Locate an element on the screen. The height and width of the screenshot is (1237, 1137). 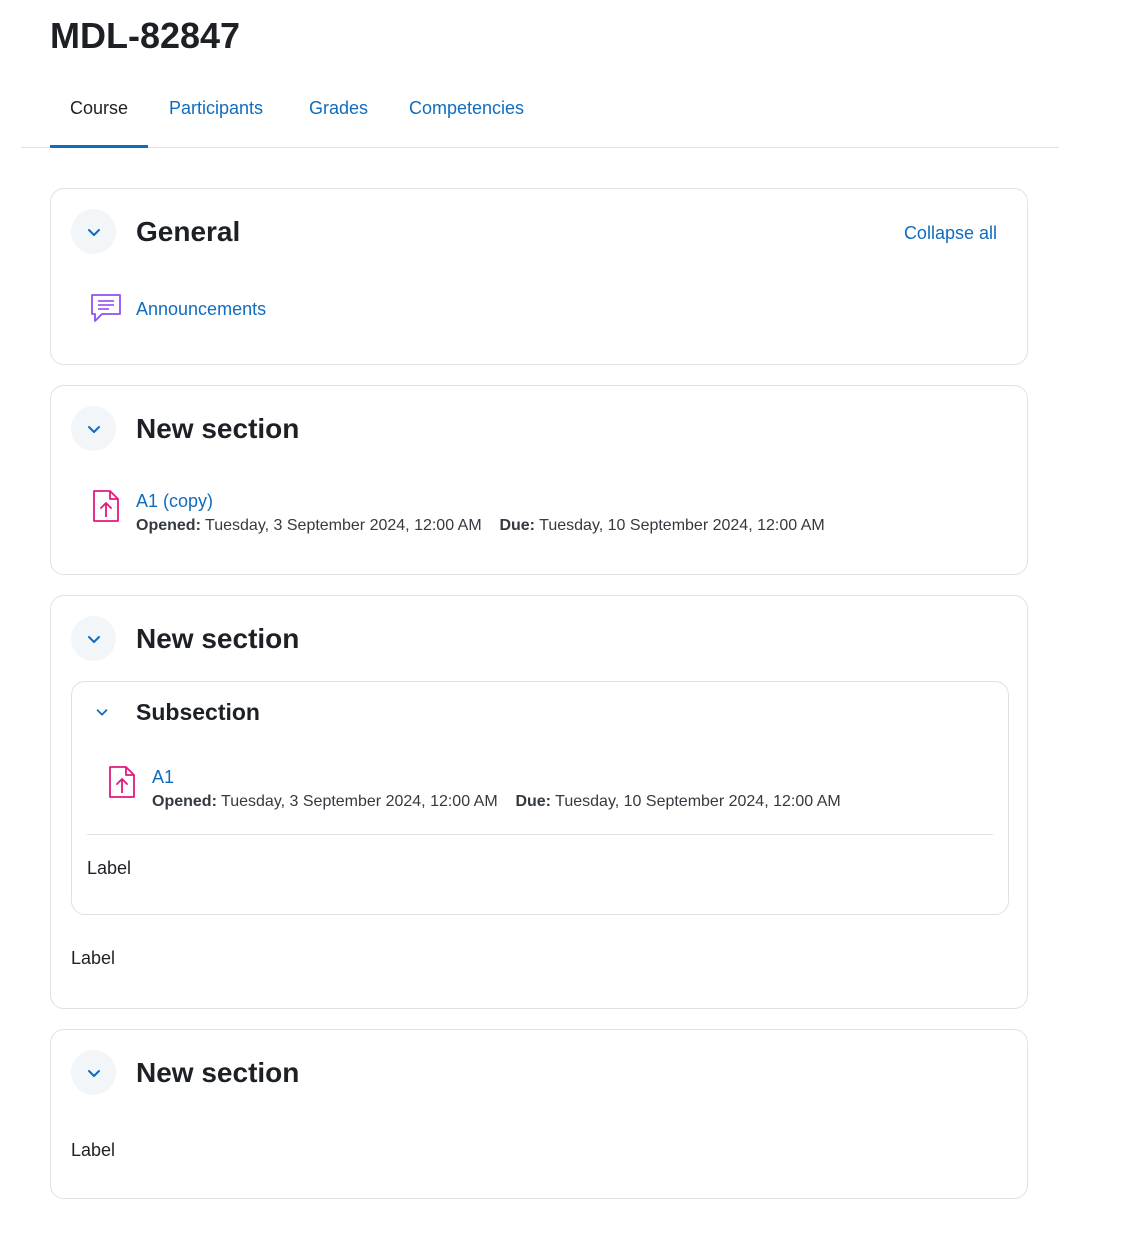
activity-divider is located at coordinates (540, 834).